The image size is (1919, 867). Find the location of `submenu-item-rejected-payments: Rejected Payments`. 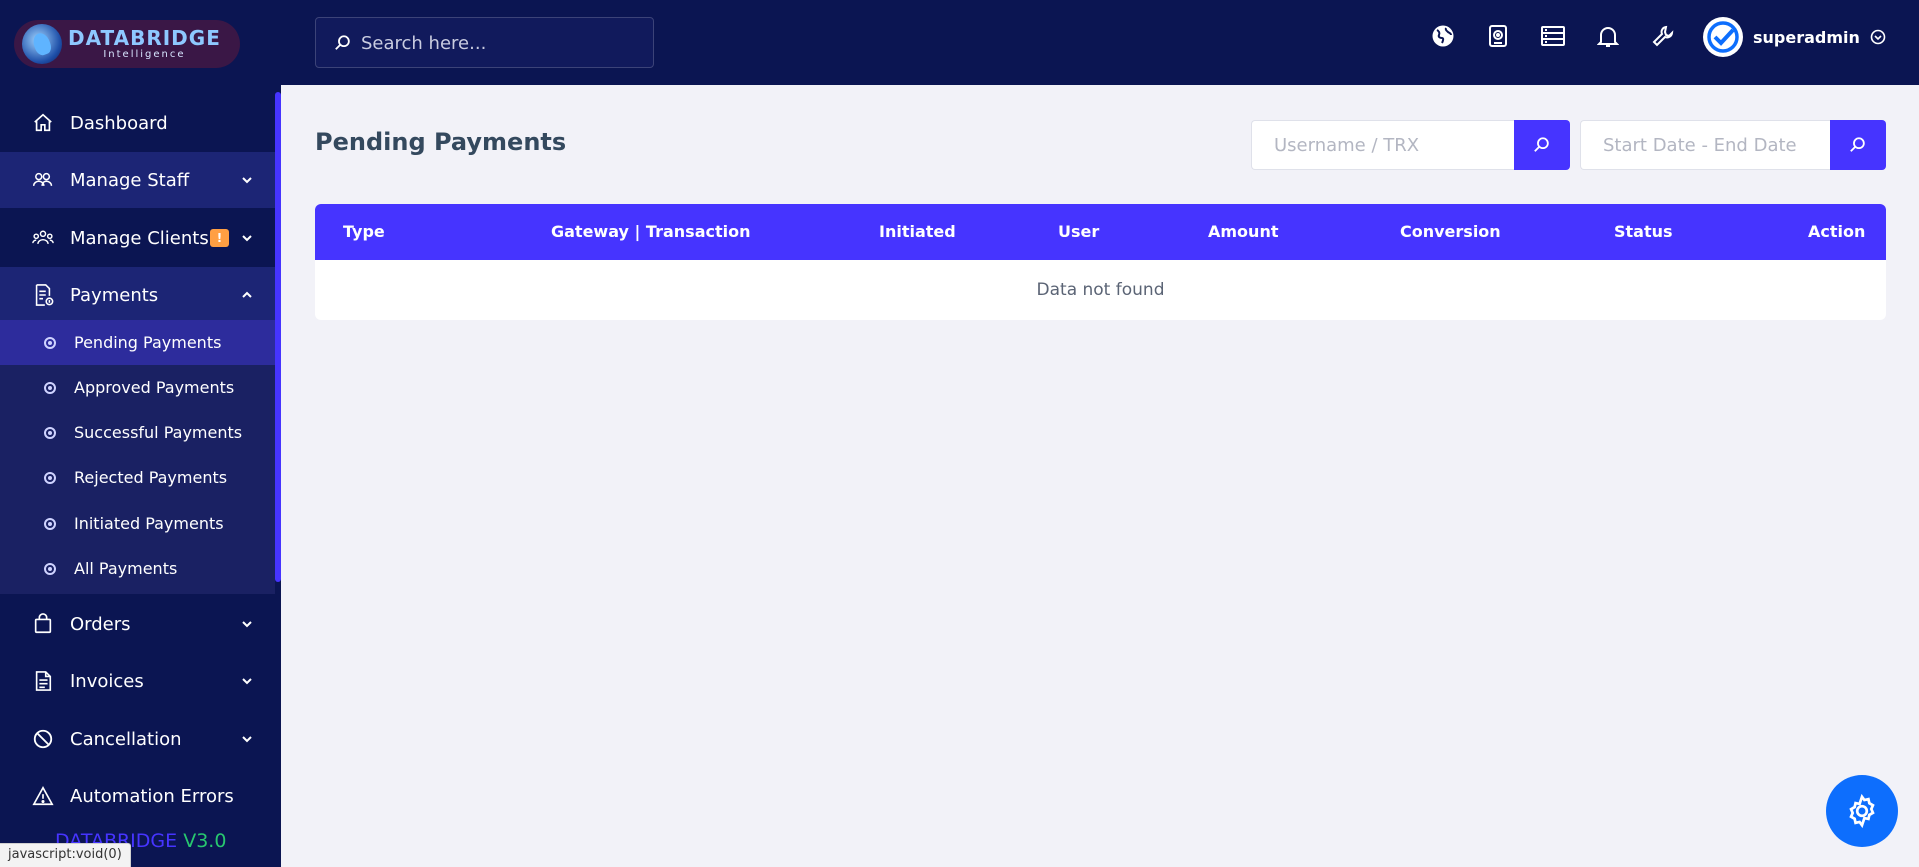

submenu-item-rejected-payments: Rejected Payments is located at coordinates (137, 477).